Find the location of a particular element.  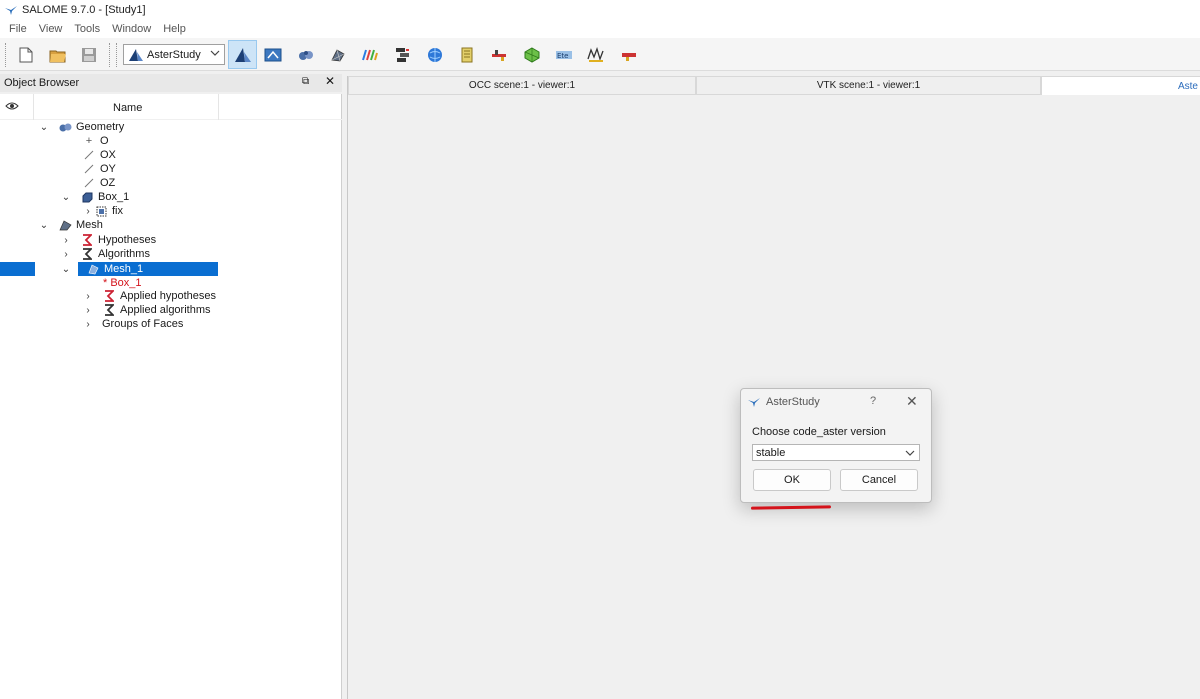

tab-occ-viewer: OCC scene:1 - viewer:1 is located at coordinates (522, 85).